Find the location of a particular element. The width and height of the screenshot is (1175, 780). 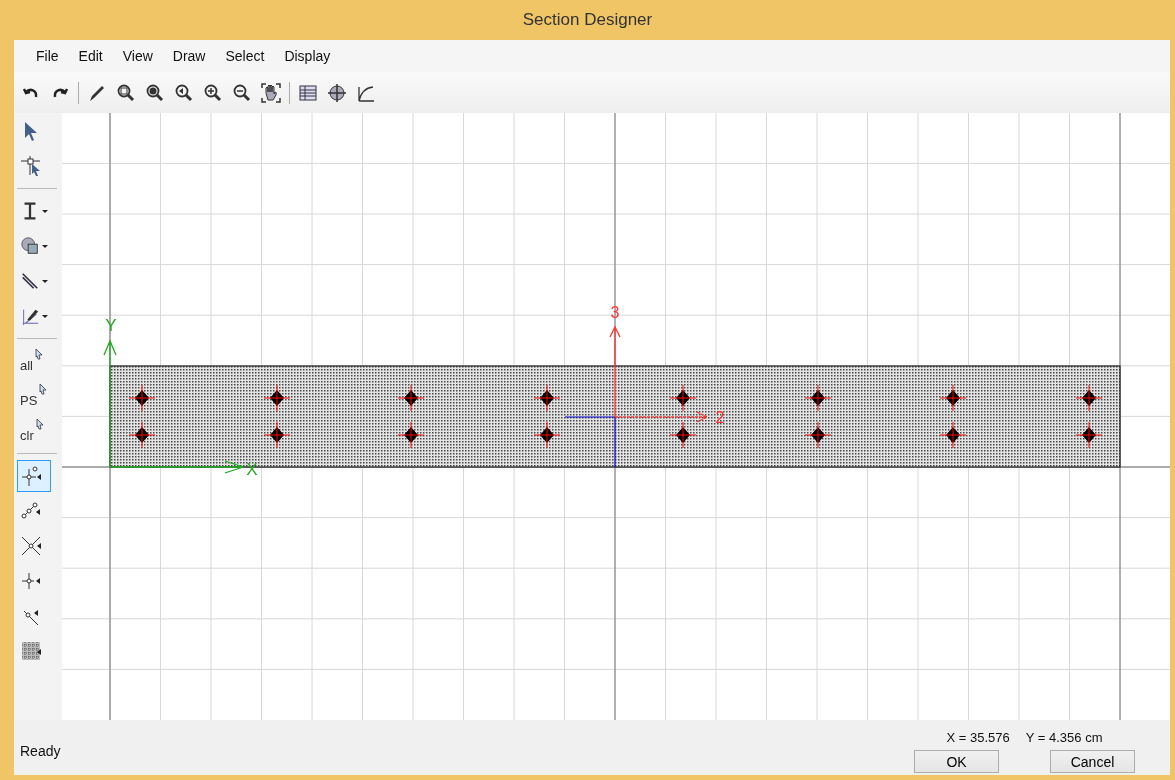

axis-label: Y is located at coordinates (111, 325).